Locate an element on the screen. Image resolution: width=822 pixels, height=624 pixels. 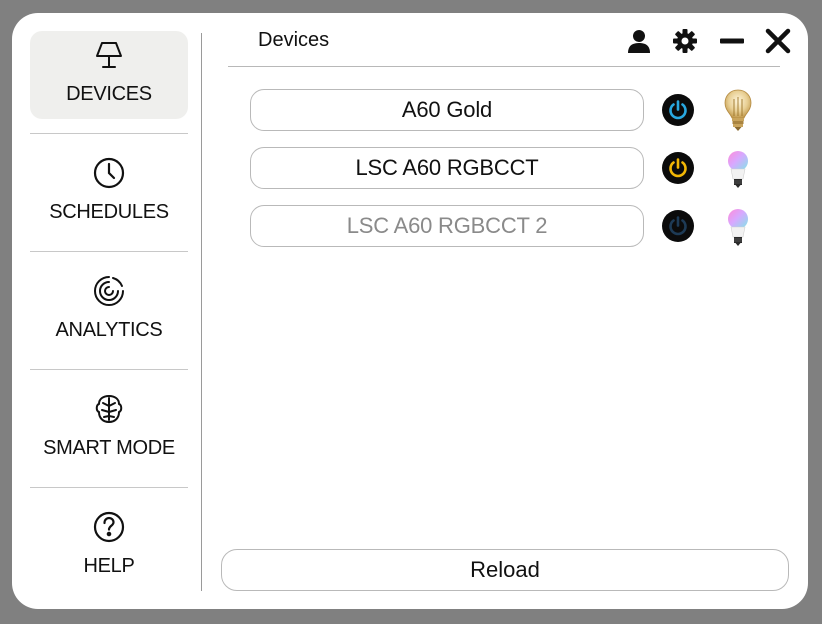
user-icon is located at coordinates (639, 41).